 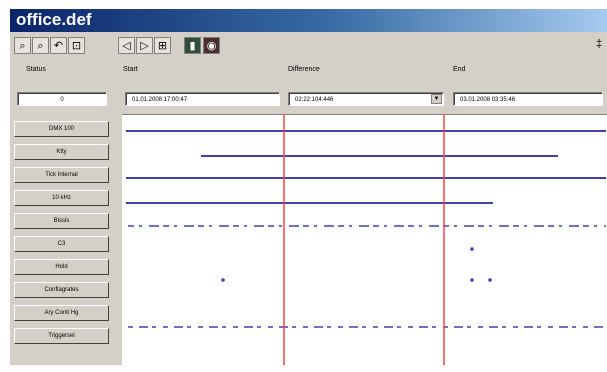 I want to click on start-value: 01.01.2008 17:00:47, so click(x=160, y=100).